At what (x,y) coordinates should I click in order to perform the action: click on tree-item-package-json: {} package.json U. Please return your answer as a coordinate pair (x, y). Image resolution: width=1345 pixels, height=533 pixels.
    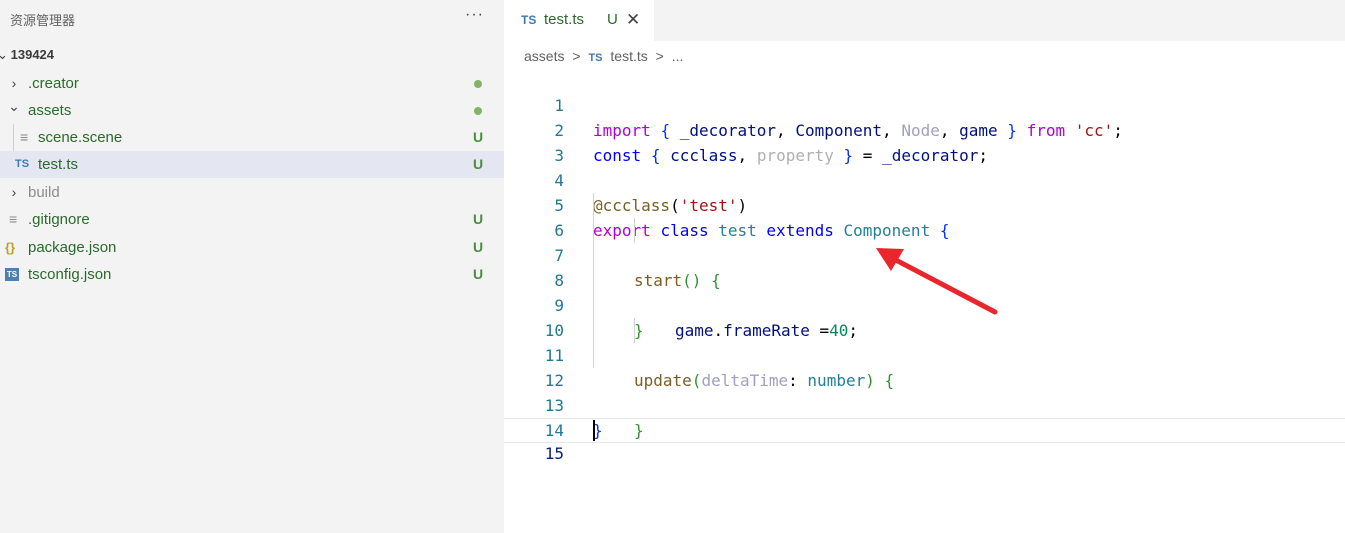
    Looking at the image, I should click on (252, 247).